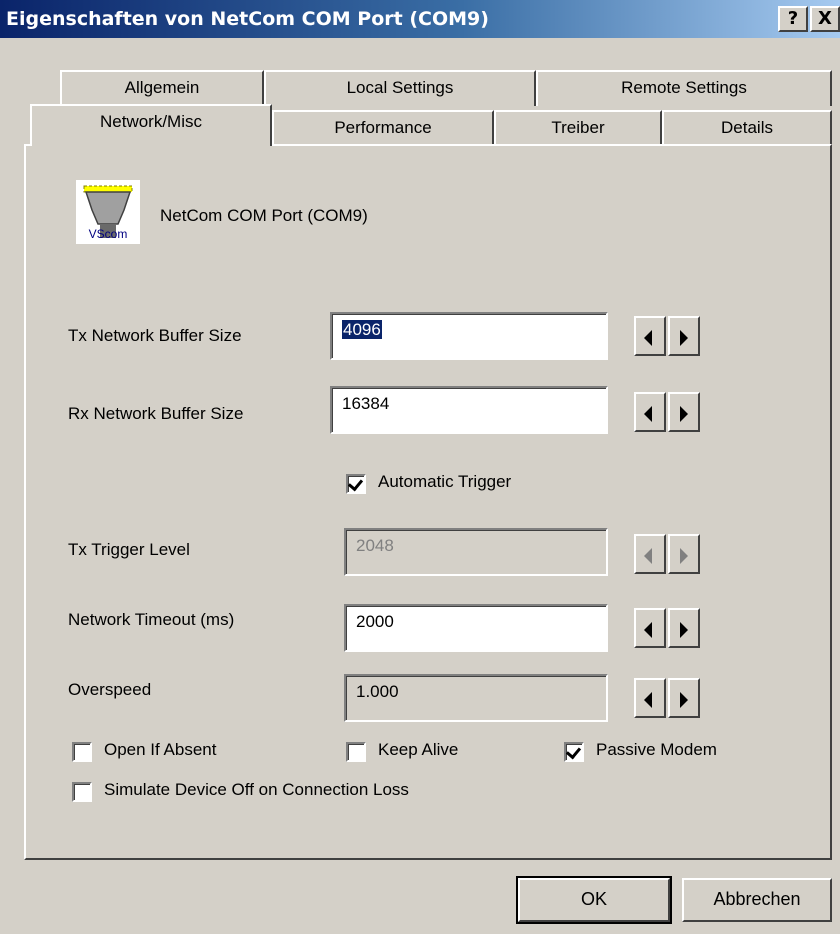  I want to click on passive-modem-label: Passive Modem, so click(656, 749).